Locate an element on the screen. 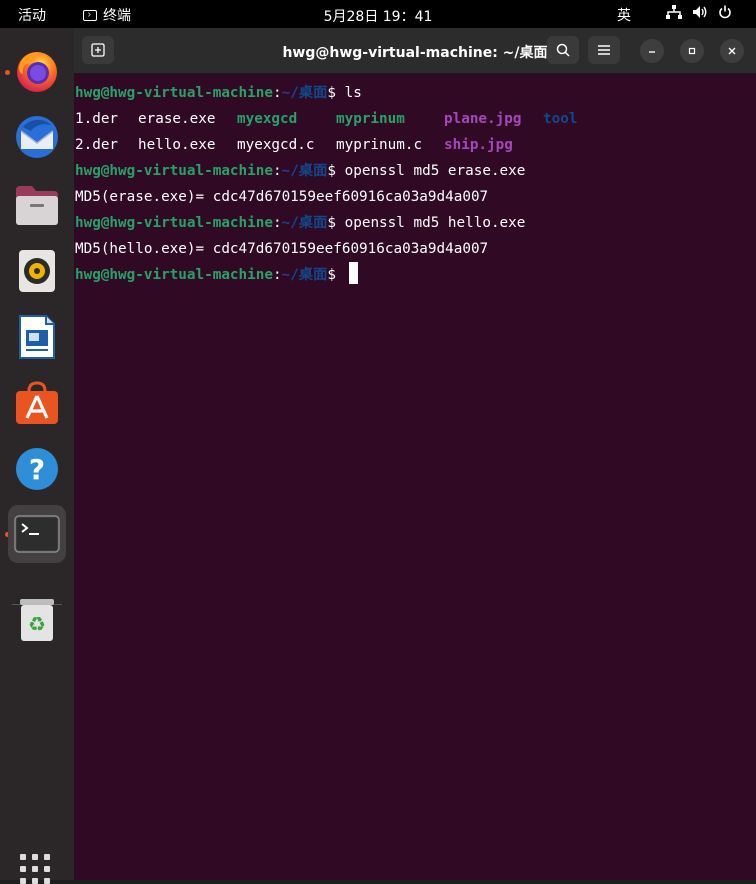 This screenshot has width=756, height=884. system-tray is located at coordinates (699, 12).